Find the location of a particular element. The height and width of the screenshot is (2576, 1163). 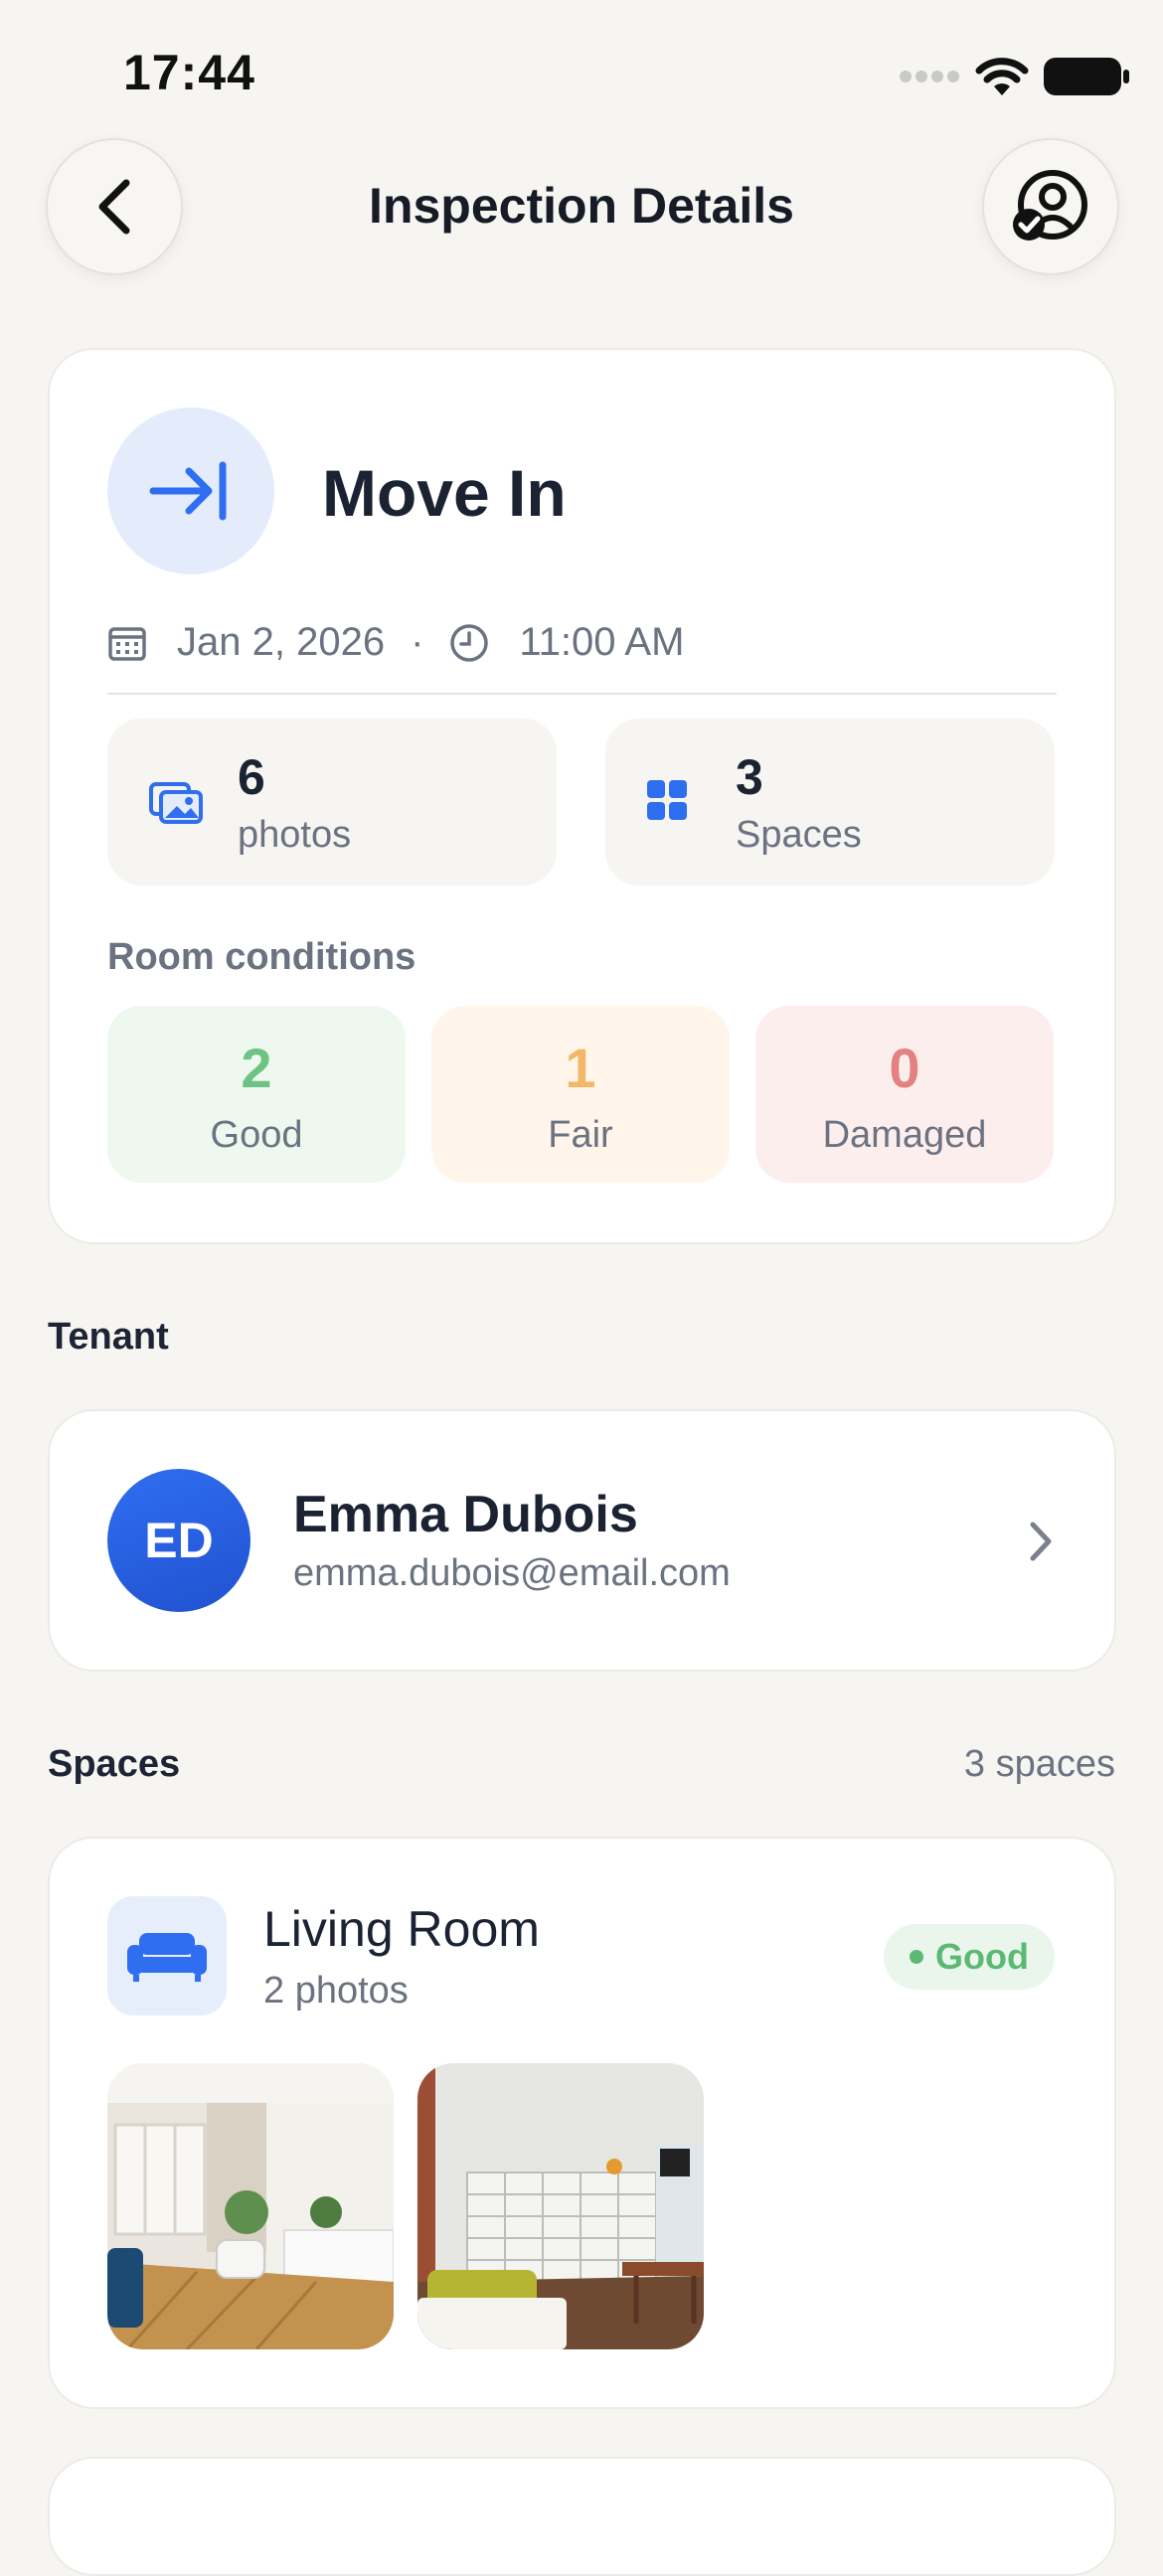

wifi-icon is located at coordinates (1002, 76).